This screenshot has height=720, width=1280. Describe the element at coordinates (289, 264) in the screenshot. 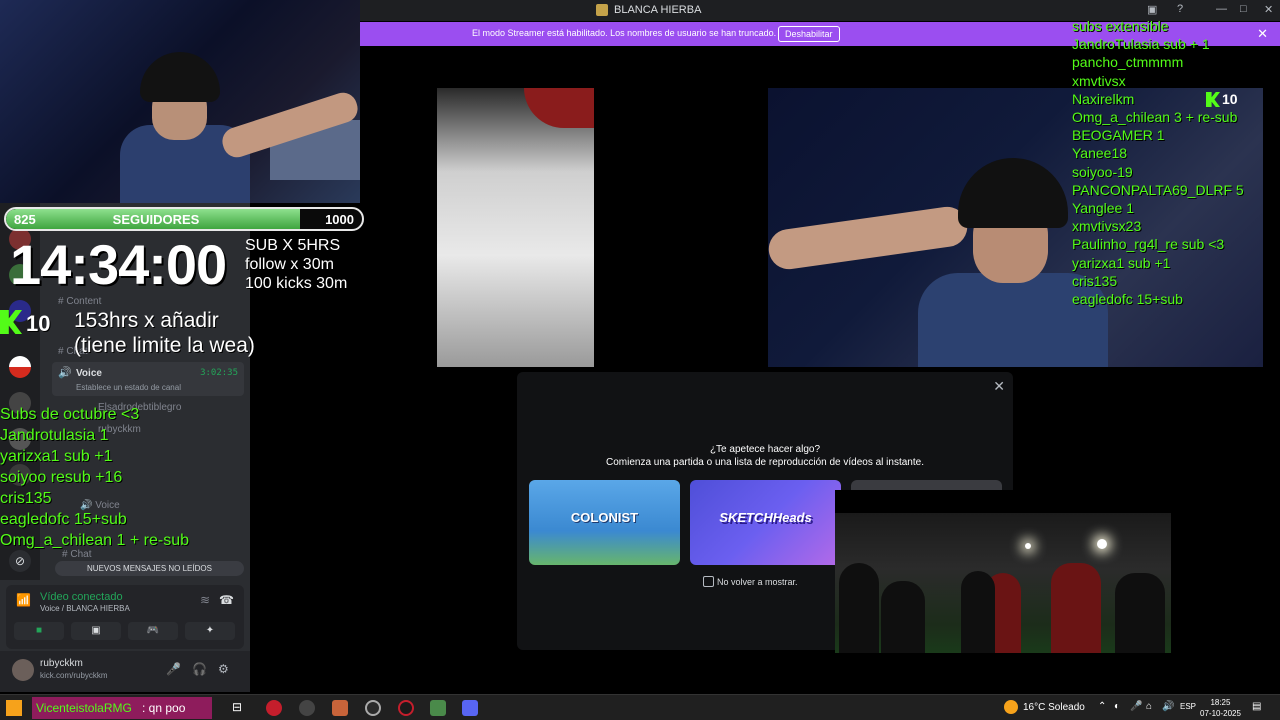

I see `sub-rule: follow x 30m` at that location.